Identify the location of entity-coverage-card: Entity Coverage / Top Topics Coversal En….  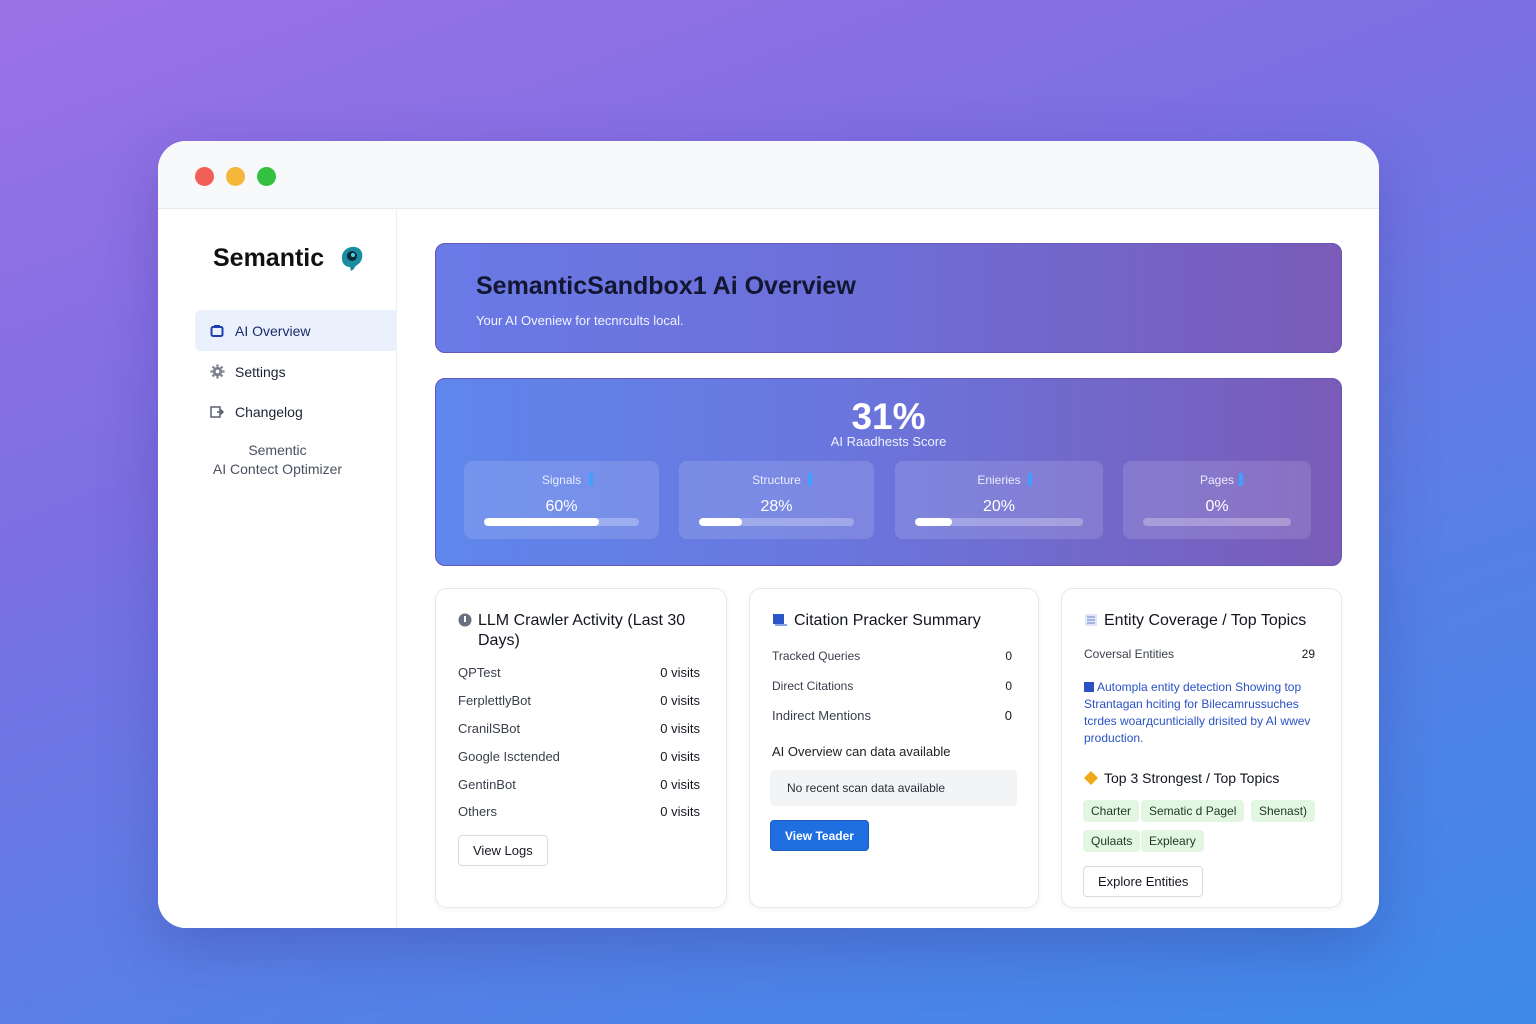
(1201, 748).